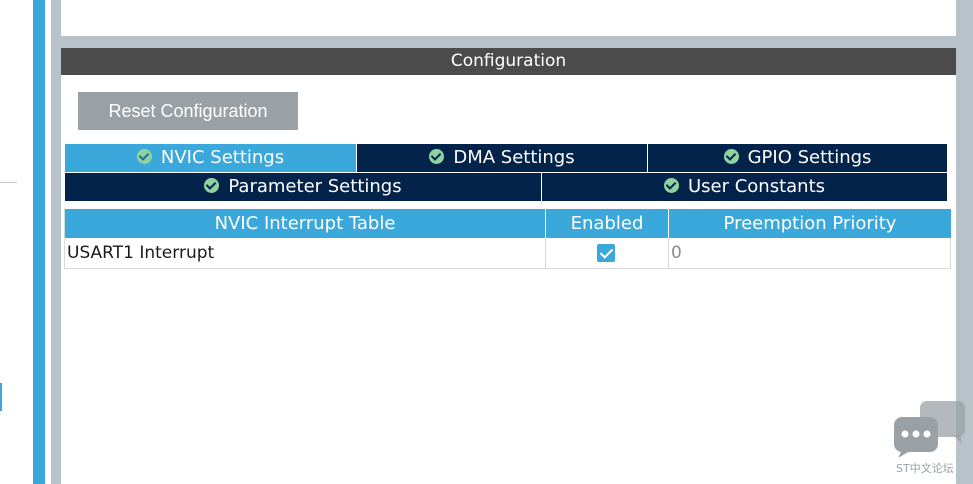 The width and height of the screenshot is (973, 484). Describe the element at coordinates (222, 157) in the screenshot. I see `tab-label: NVIC Settings` at that location.